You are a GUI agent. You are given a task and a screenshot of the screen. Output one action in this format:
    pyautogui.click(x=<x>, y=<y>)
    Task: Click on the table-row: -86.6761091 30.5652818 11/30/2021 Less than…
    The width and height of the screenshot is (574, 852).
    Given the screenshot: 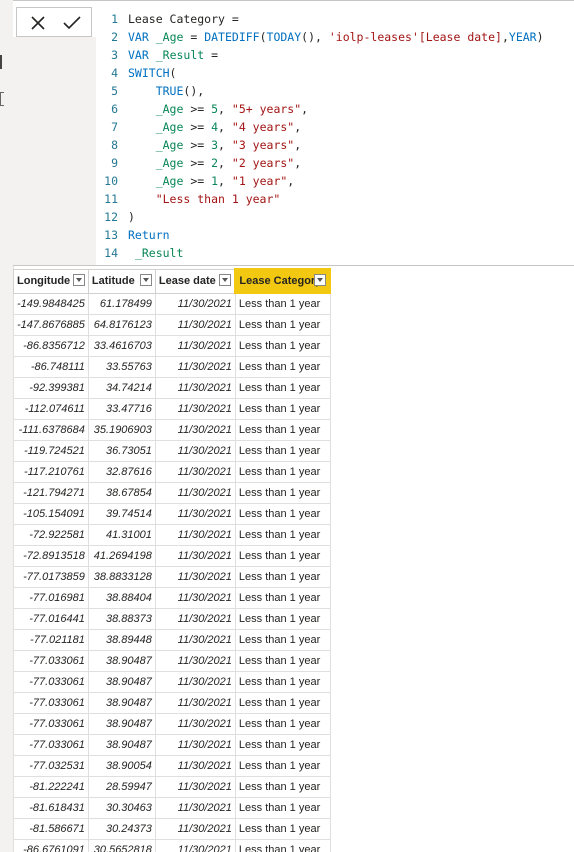 What is the action you would take?
    pyautogui.click(x=172, y=845)
    